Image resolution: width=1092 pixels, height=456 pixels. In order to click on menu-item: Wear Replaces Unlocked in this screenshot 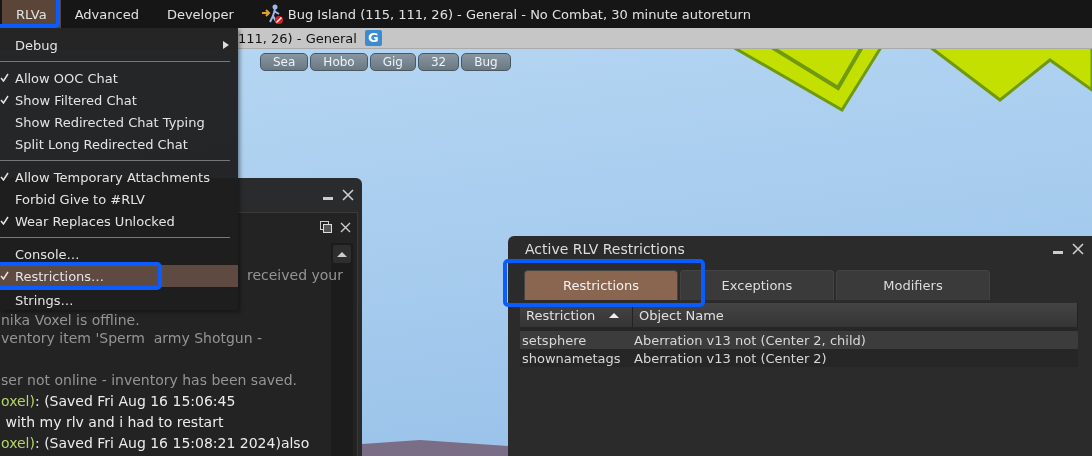, I will do `click(119, 221)`.